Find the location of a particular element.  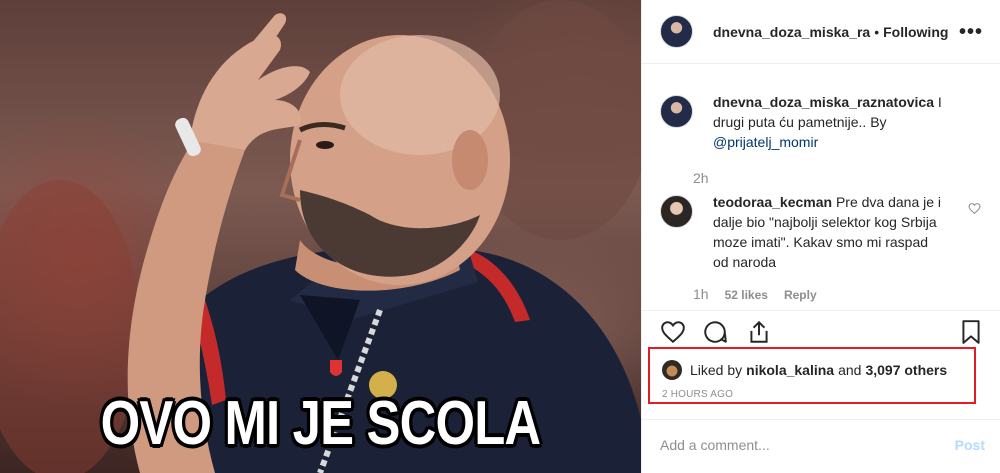

heart-icon is located at coordinates (673, 332).